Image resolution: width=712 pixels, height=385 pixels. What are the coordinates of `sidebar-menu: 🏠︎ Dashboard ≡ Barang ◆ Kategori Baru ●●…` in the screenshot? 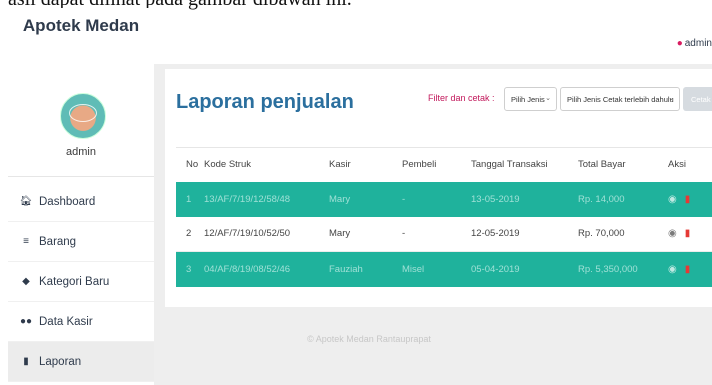 It's located at (81, 282).